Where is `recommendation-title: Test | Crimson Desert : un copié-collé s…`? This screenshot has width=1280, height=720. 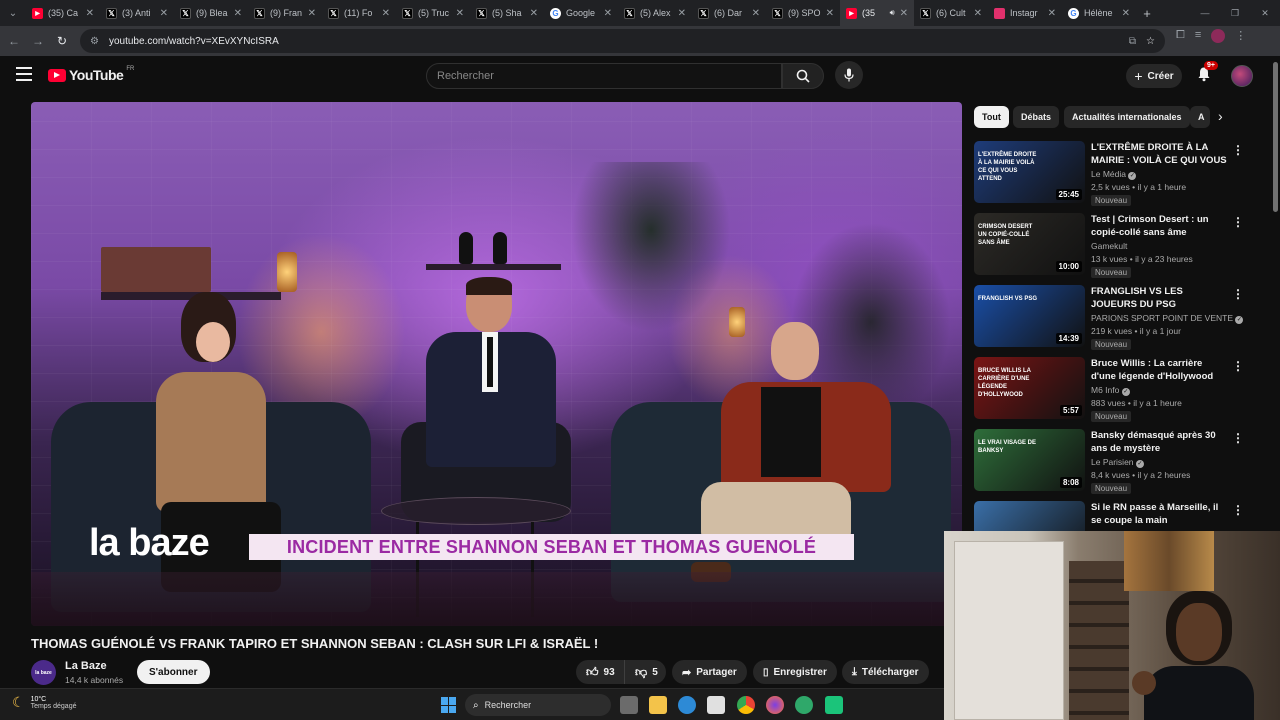
recommendation-title: Test | Crimson Desert : un copié-collé s… is located at coordinates (1160, 226).